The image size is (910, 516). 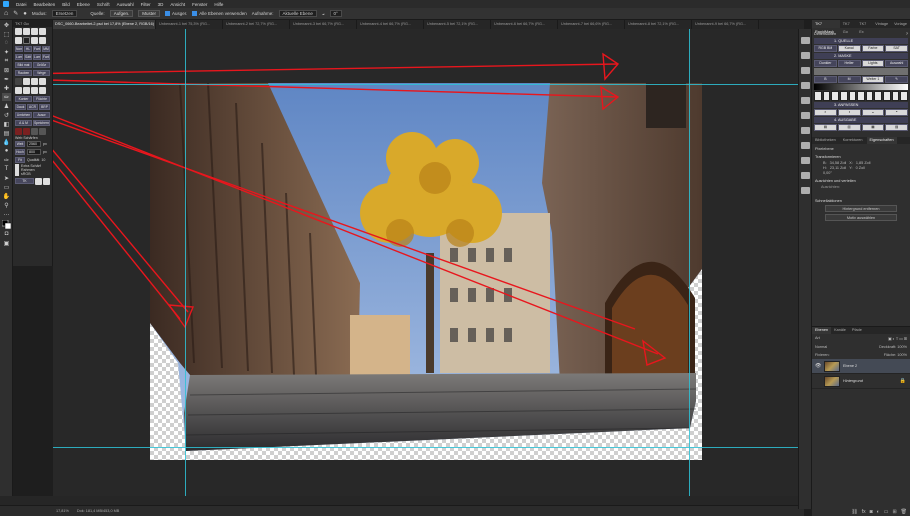 I want to click on menu-3d: 3D, so click(x=161, y=4).